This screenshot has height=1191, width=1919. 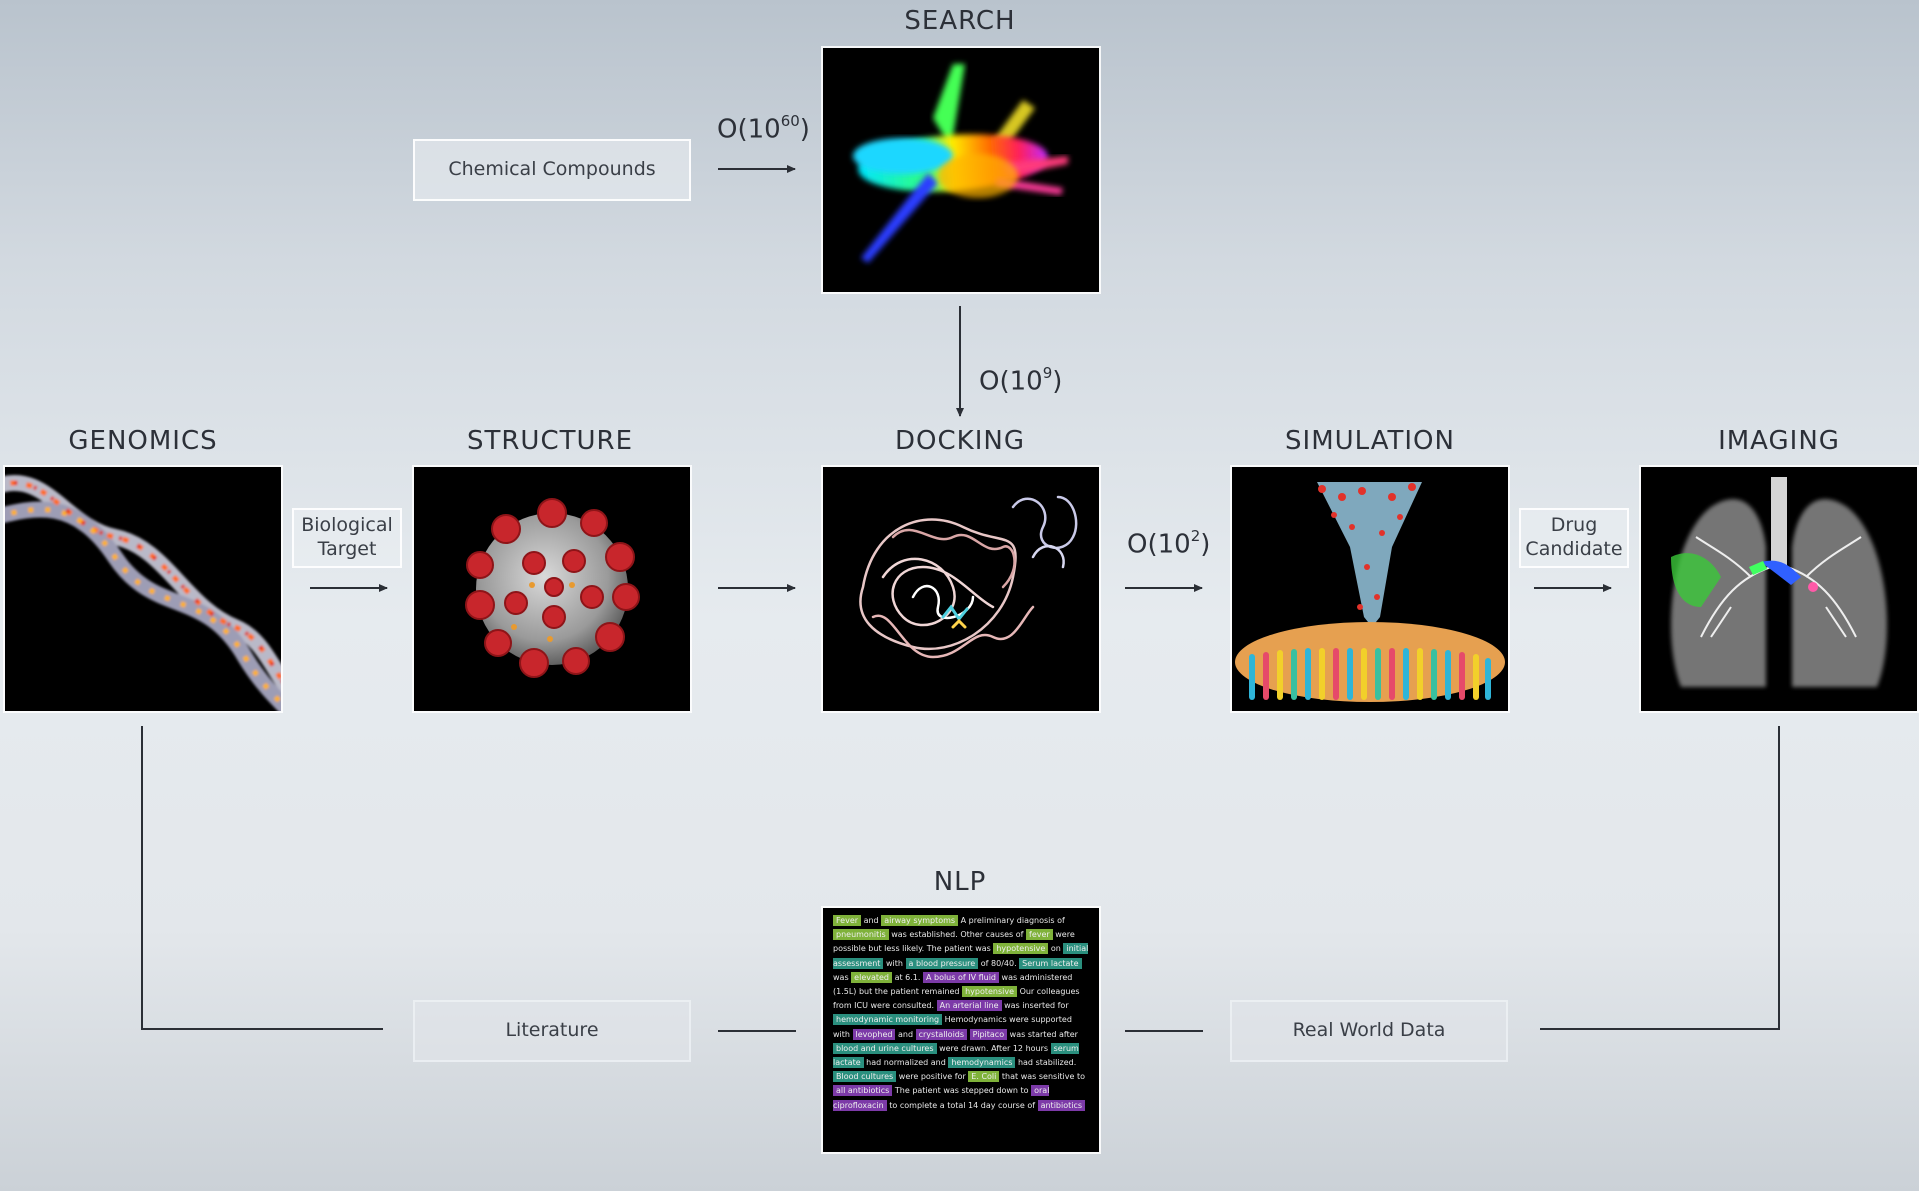 I want to click on nlp-tag: all antibiotics, so click(x=863, y=1091).